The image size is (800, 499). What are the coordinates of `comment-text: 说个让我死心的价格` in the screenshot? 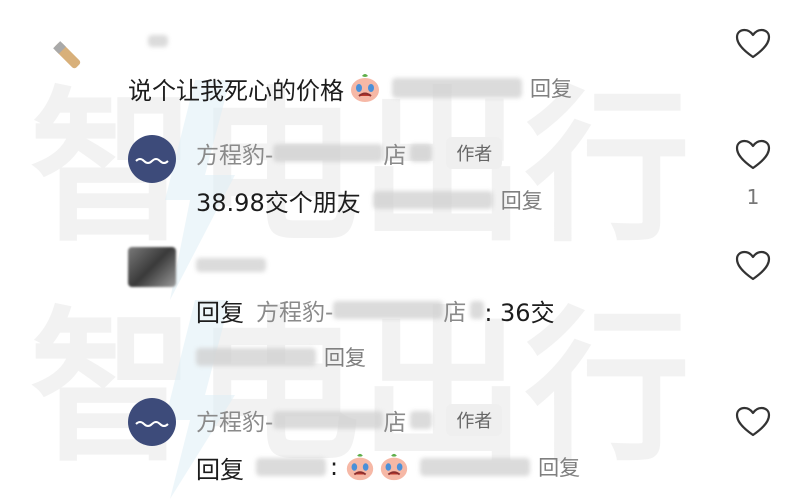 It's located at (236, 90).